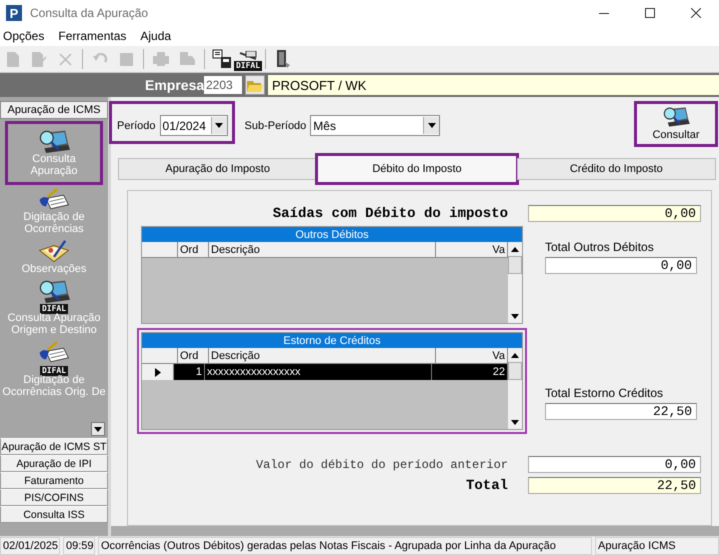 The height and width of the screenshot is (555, 719). I want to click on total-label: Total Estorno Créditos, so click(604, 393).